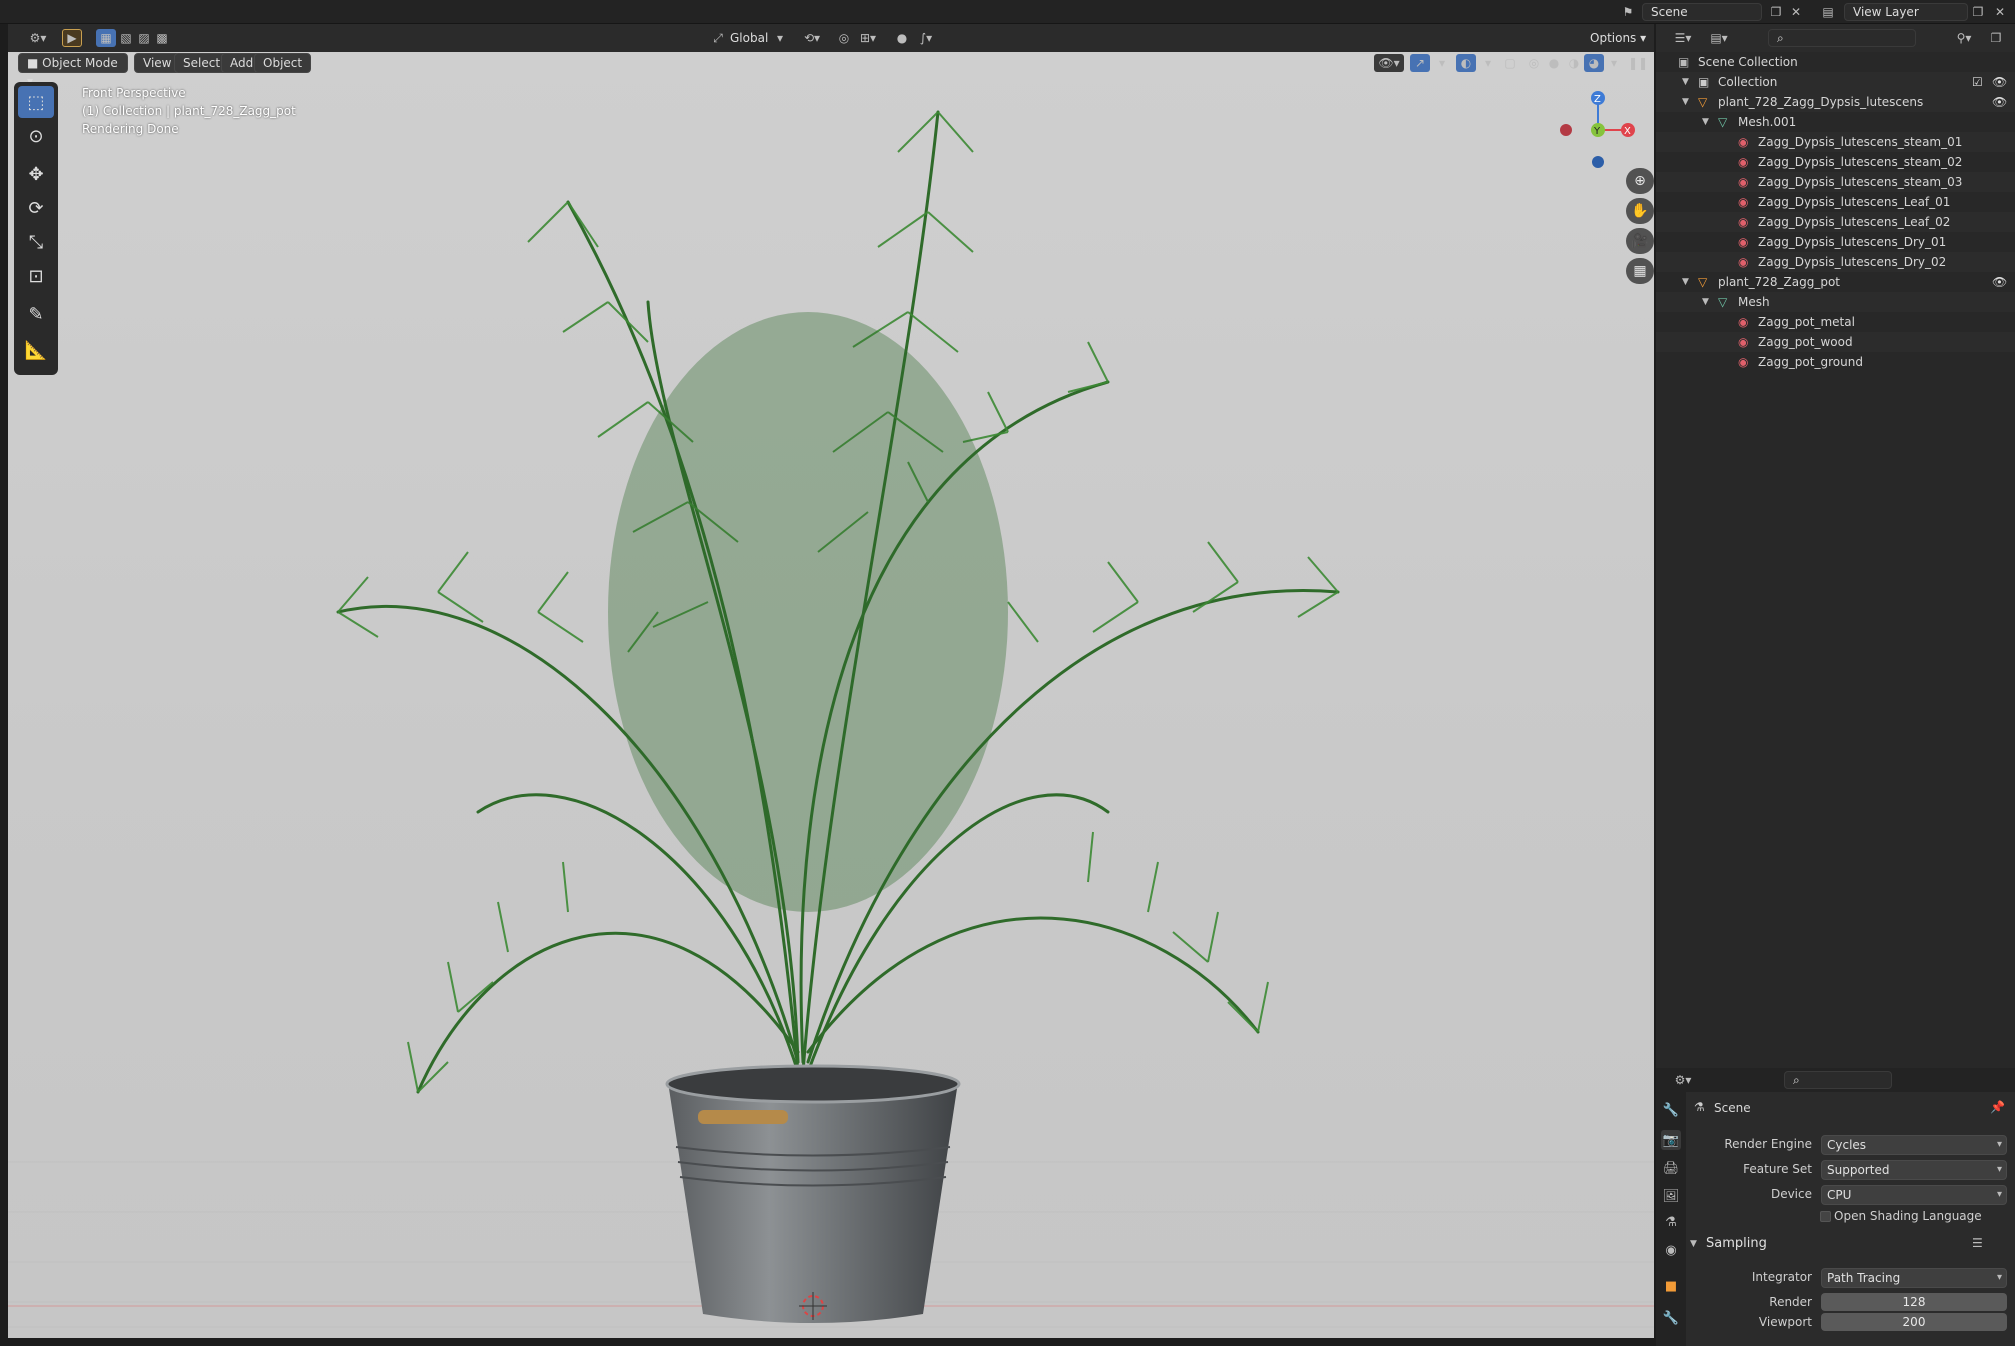 The image size is (2015, 1346). Describe the element at coordinates (36, 102) in the screenshot. I see `select-box-tool-icon: ⬚` at that location.